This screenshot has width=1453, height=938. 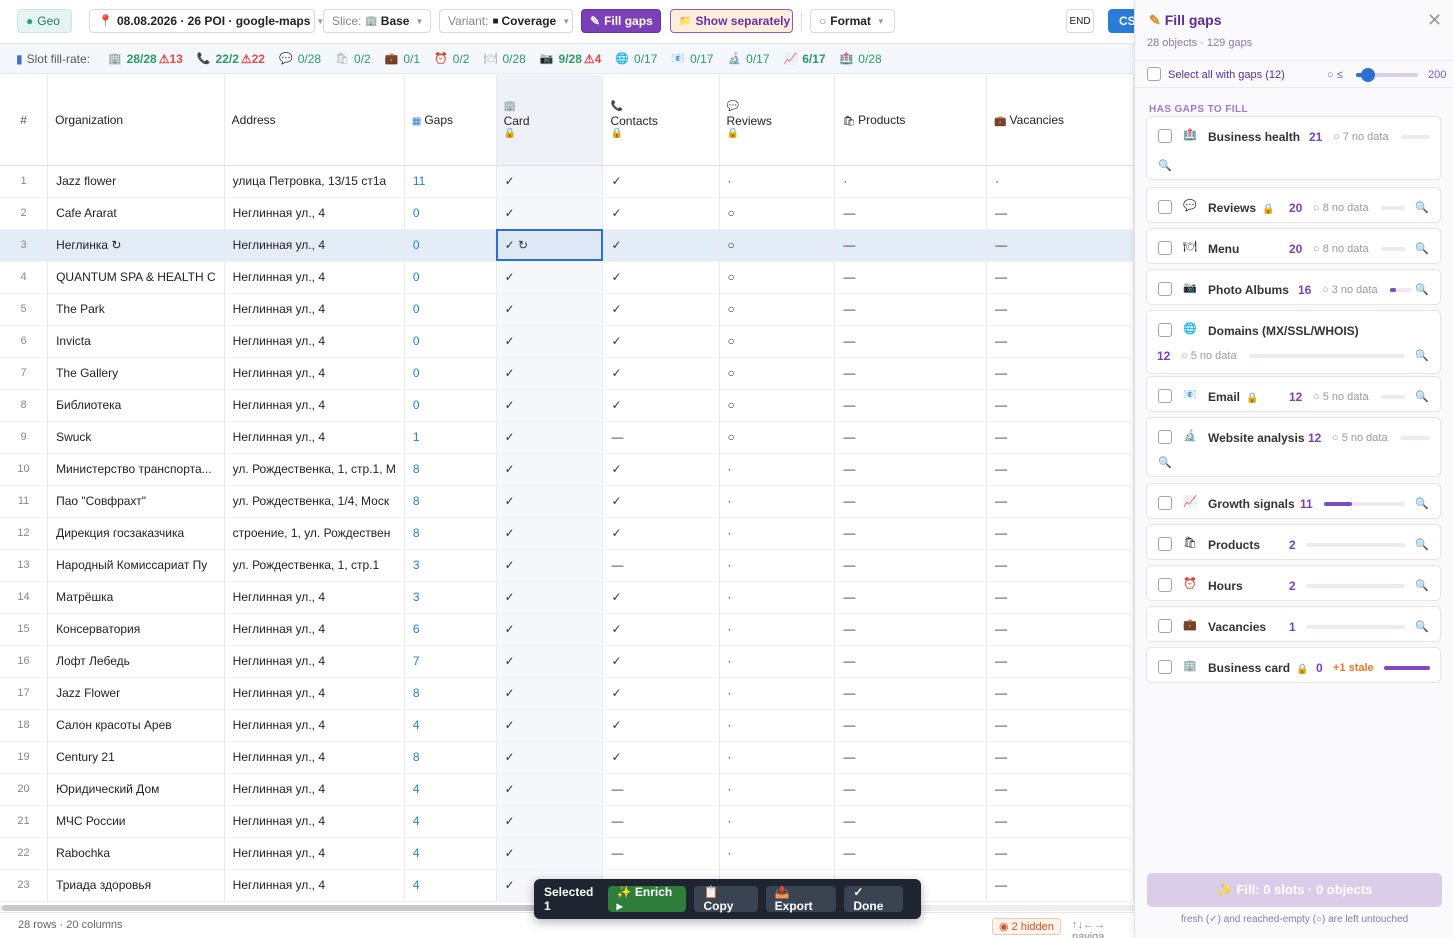 What do you see at coordinates (1294, 890) in the screenshot?
I see `fill-submit-button: ✨ Fill: 0 slots · 0 objects` at bounding box center [1294, 890].